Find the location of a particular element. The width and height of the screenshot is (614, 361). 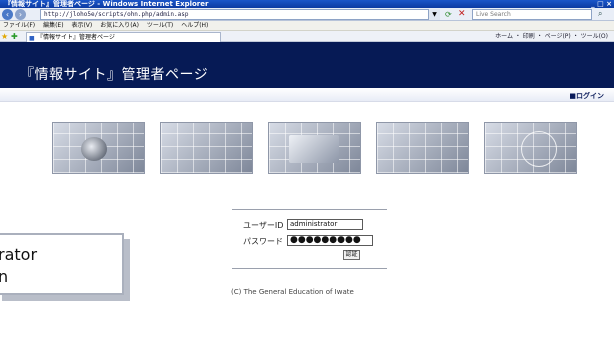

login-strip: ■ログイン is located at coordinates (307, 95).